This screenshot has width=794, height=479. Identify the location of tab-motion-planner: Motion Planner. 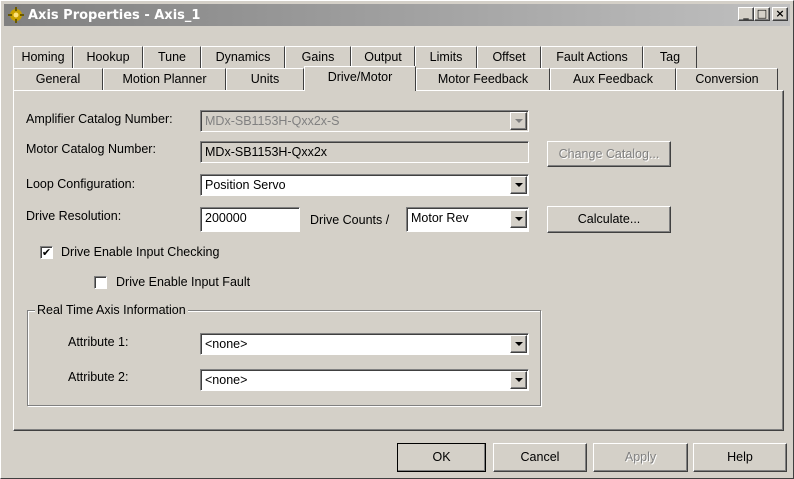
(164, 79).